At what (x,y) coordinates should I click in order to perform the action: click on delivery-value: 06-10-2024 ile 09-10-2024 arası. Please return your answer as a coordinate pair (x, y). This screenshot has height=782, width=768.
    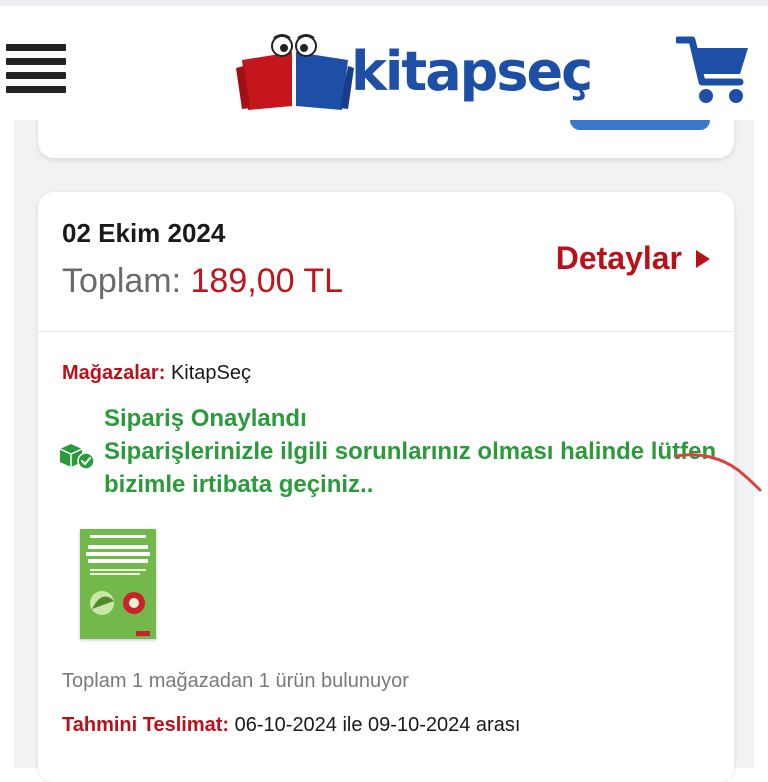
    Looking at the image, I should click on (377, 725).